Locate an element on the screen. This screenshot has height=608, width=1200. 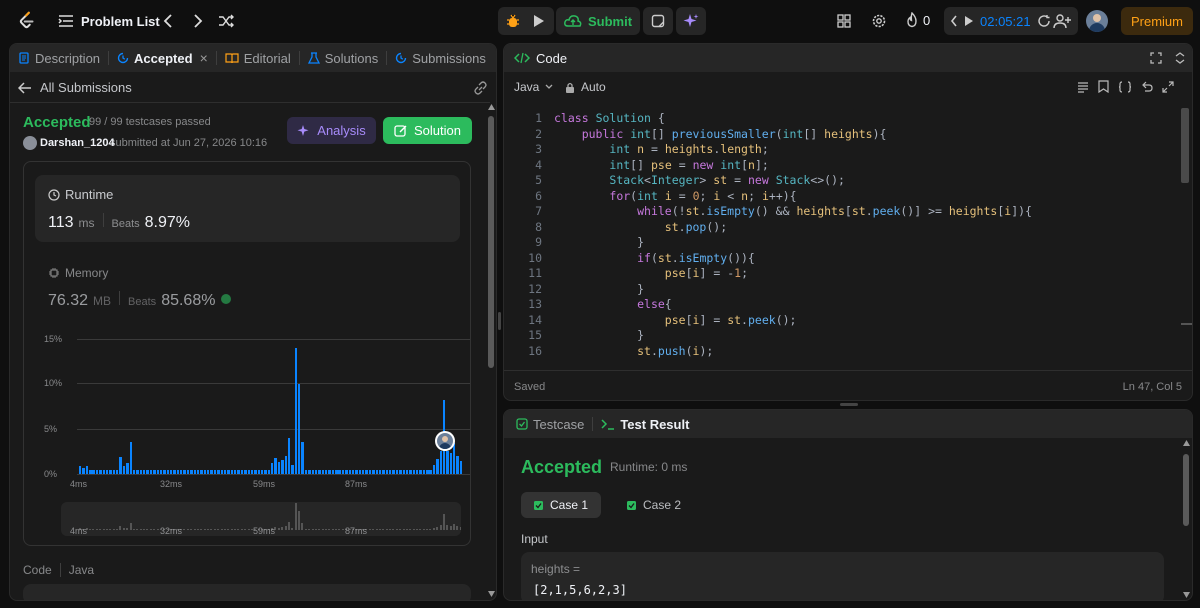
maximize-icon is located at coordinates (1168, 86).